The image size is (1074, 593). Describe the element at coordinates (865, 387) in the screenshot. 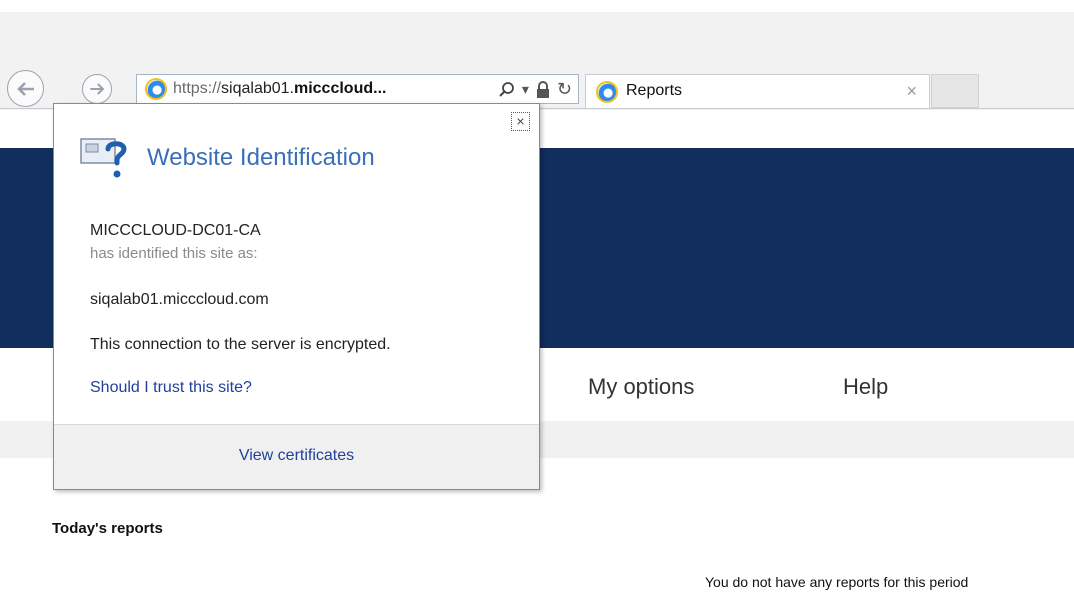

I see `nav-help: Help` at that location.